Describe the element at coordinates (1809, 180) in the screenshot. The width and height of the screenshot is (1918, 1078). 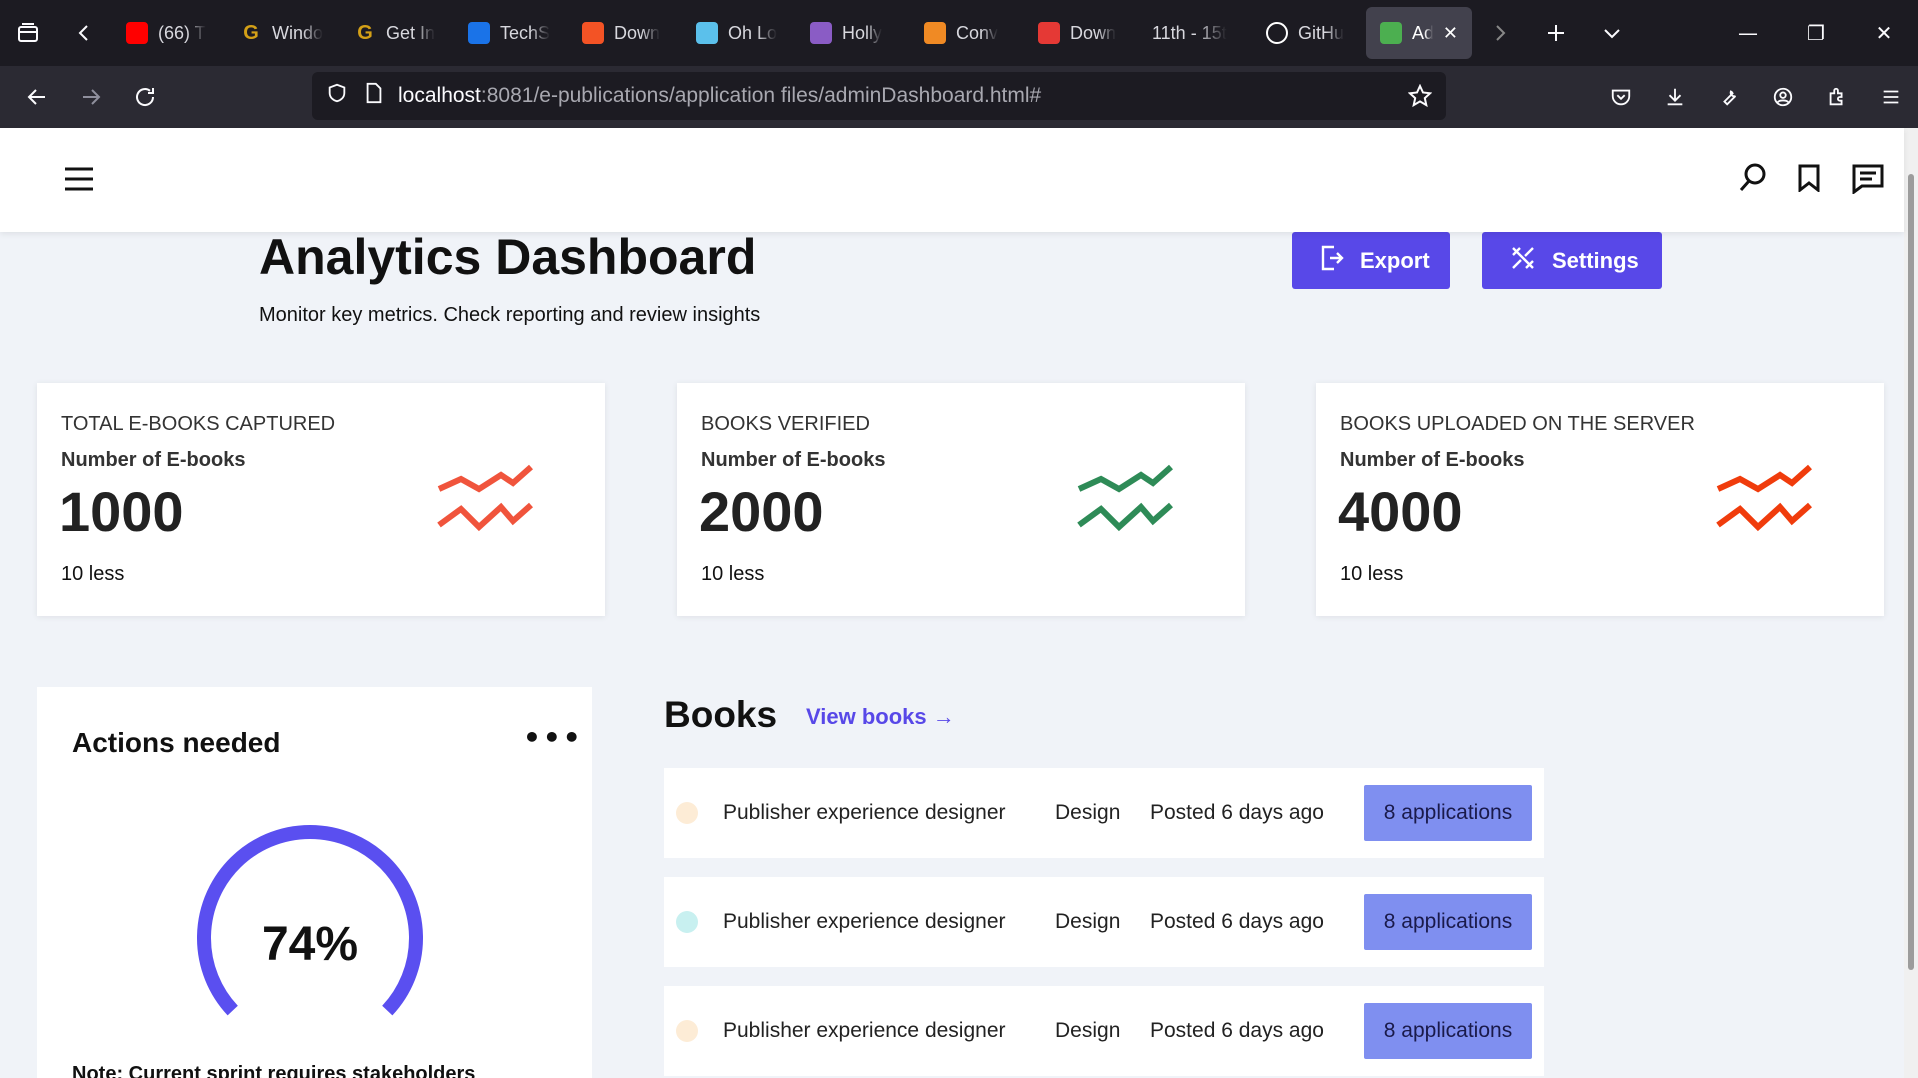
I see `bookmark-icon` at that location.